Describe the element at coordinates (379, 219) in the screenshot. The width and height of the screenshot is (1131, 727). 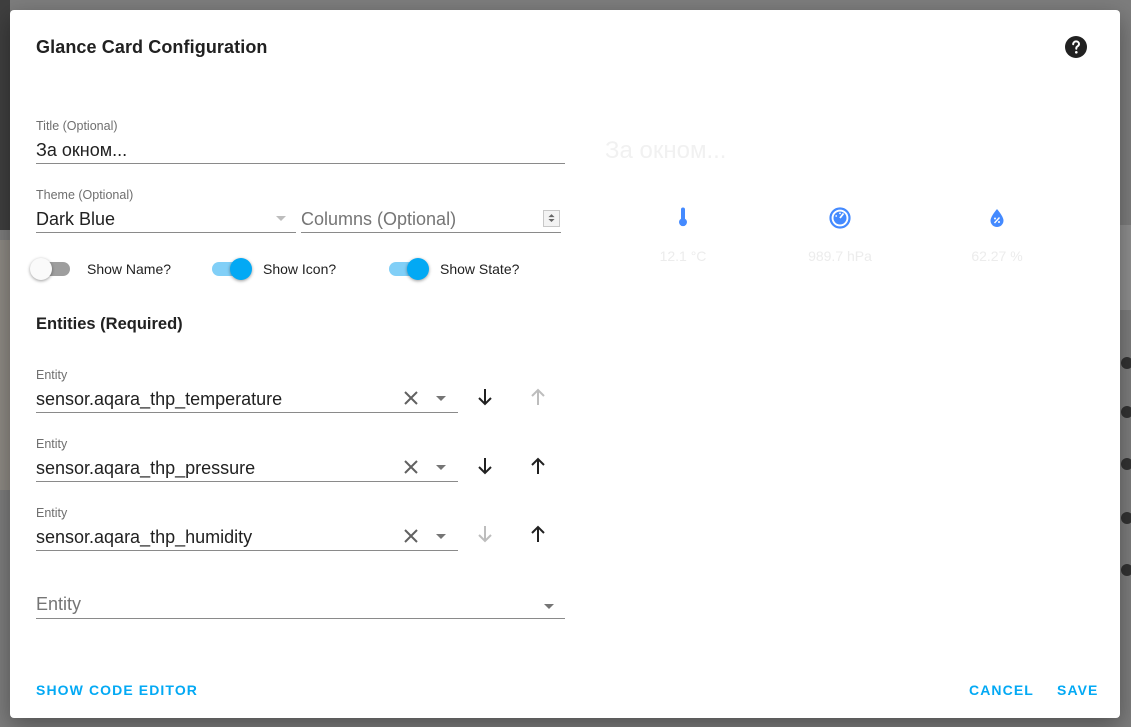
I see `columns-input-placeholder: Columns (Optional)` at that location.